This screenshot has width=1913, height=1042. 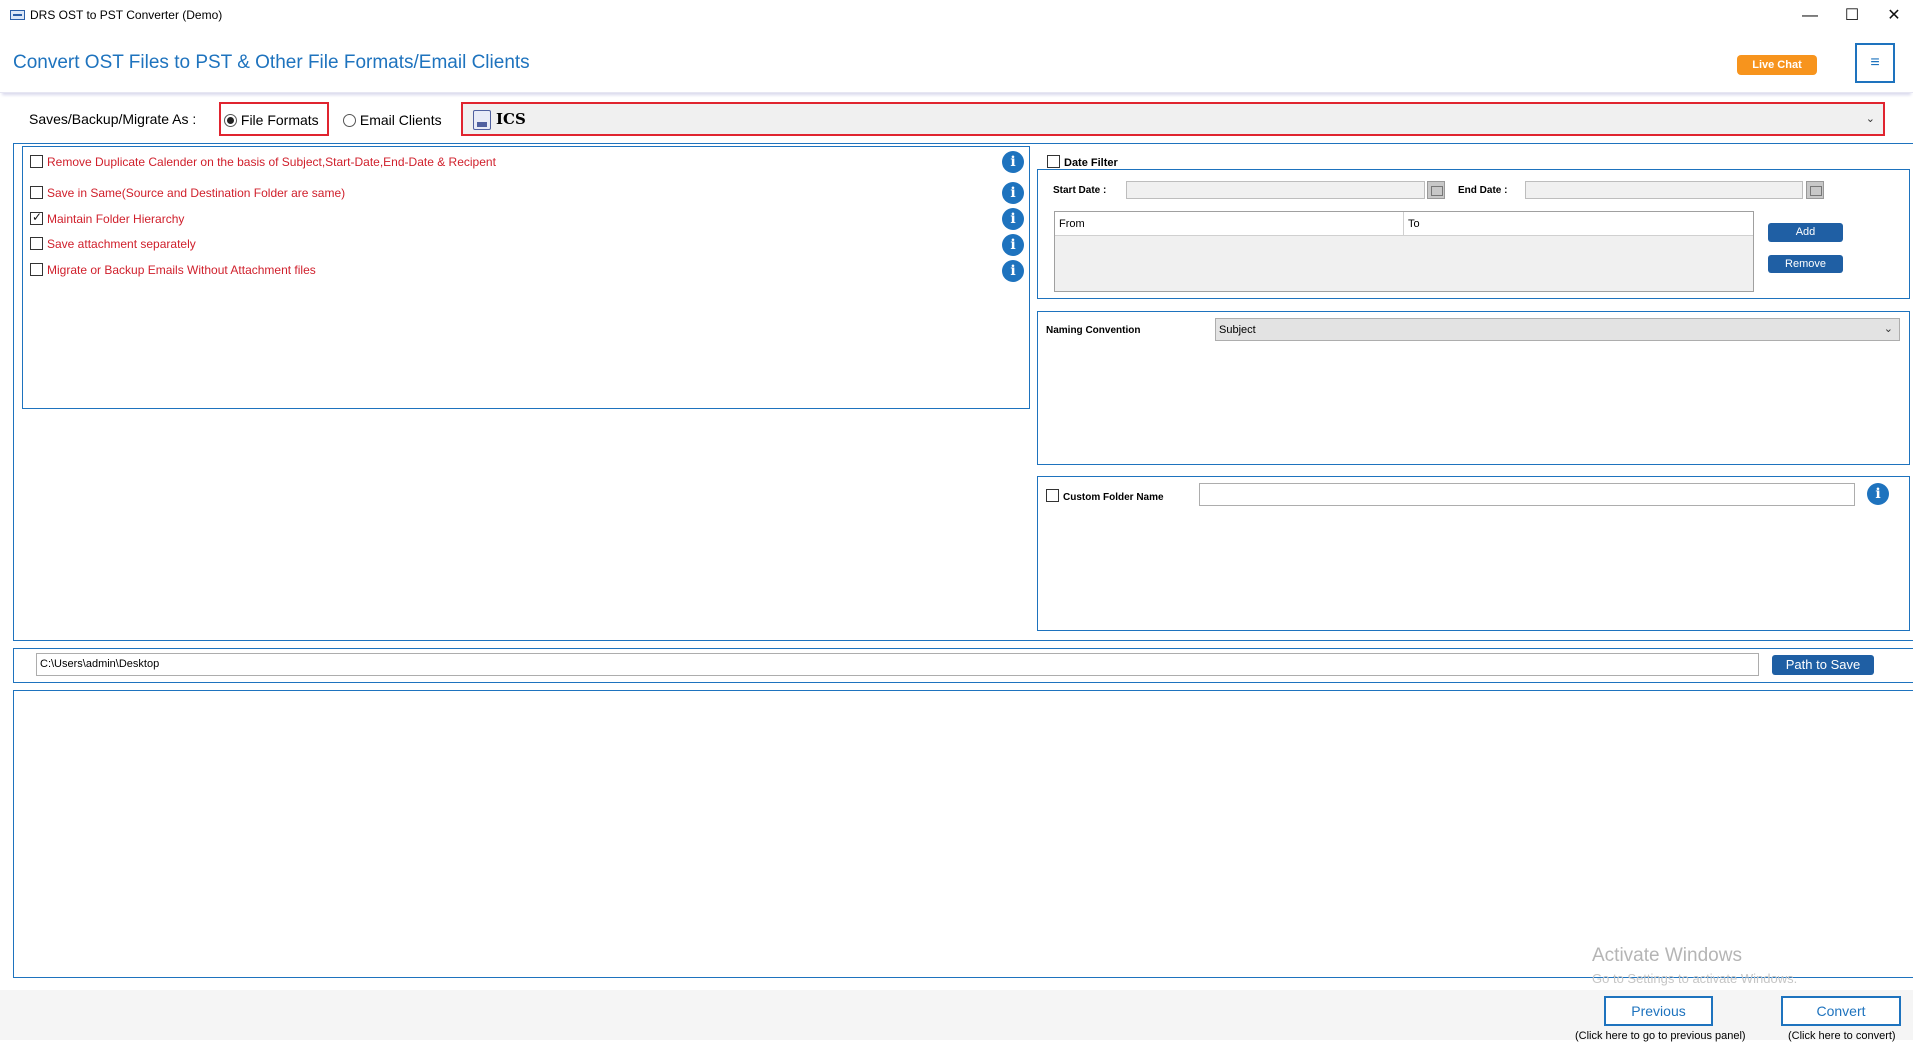 I want to click on file-formats-radio: File Formats, so click(x=271, y=120).